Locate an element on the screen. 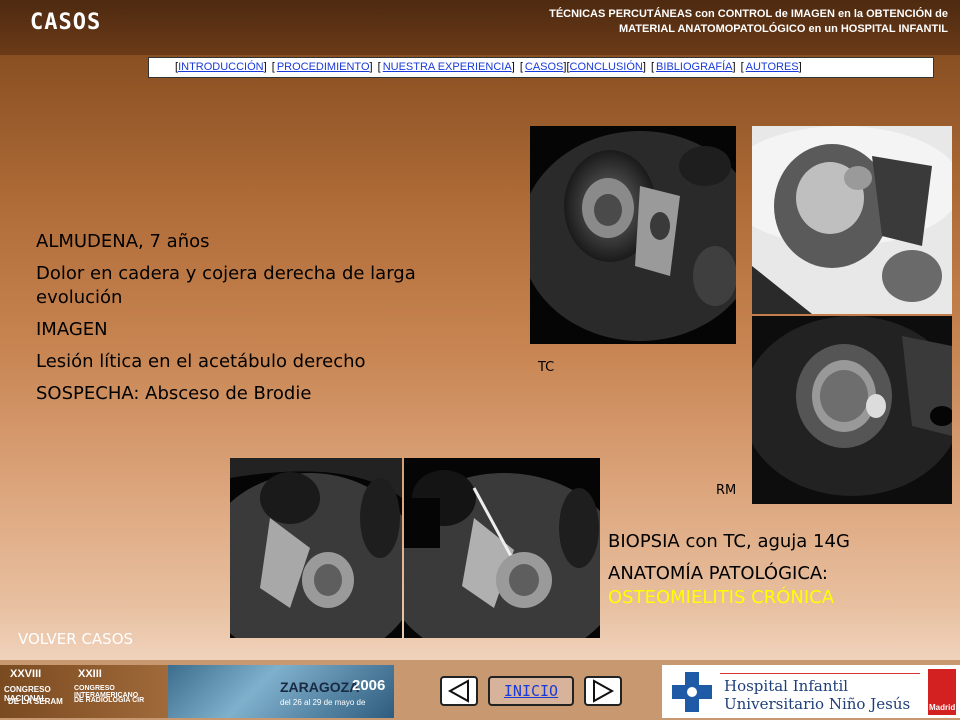  hospital-cross-icon is located at coordinates (692, 692).